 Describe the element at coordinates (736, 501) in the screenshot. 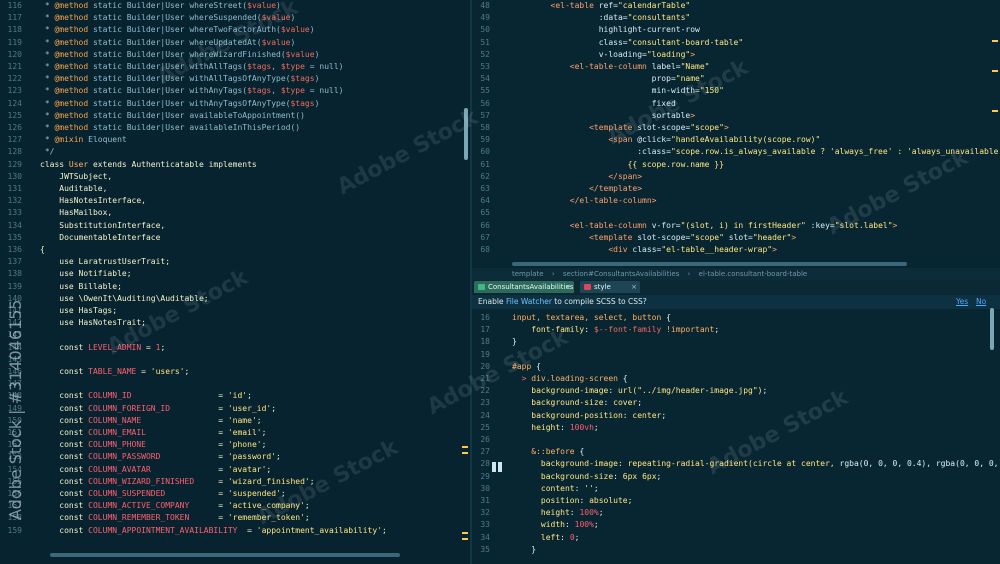

I see `code-line: 31 position: absolute;` at that location.